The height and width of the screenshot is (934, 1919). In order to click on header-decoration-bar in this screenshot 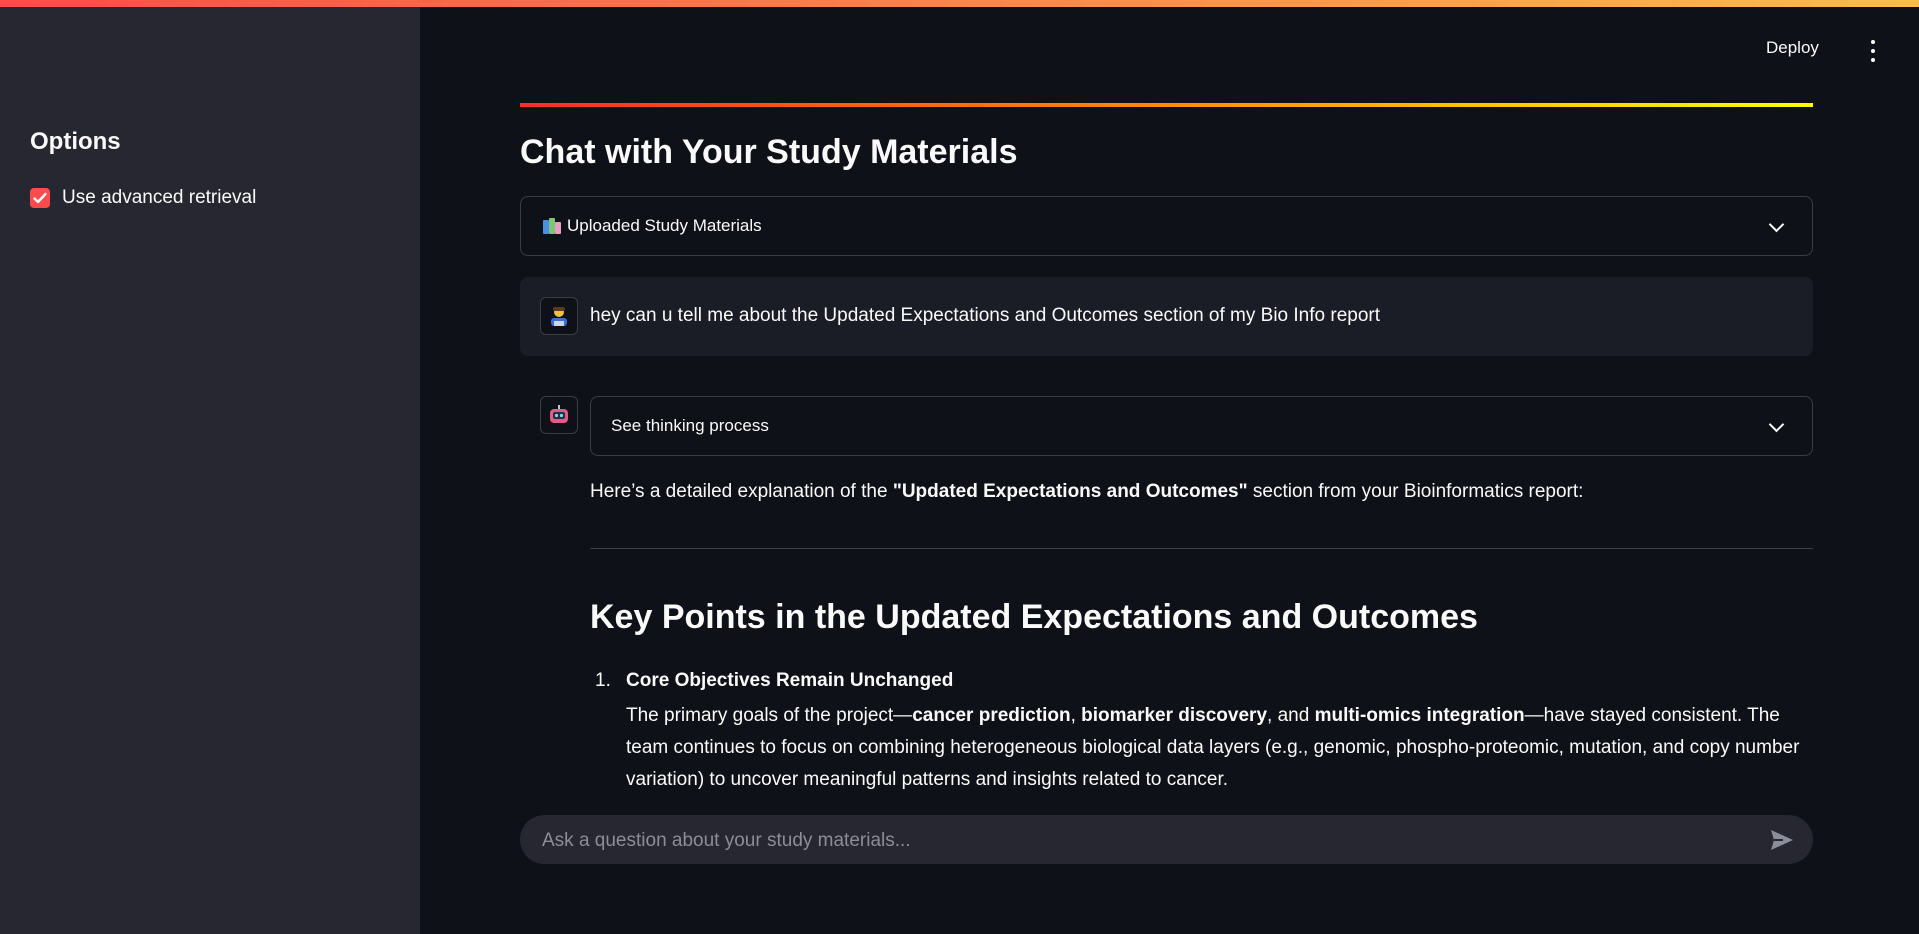, I will do `click(959, 3)`.